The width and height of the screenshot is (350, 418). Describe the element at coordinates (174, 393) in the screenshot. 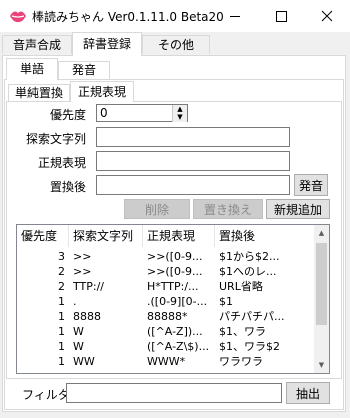

I see `filter-input` at that location.